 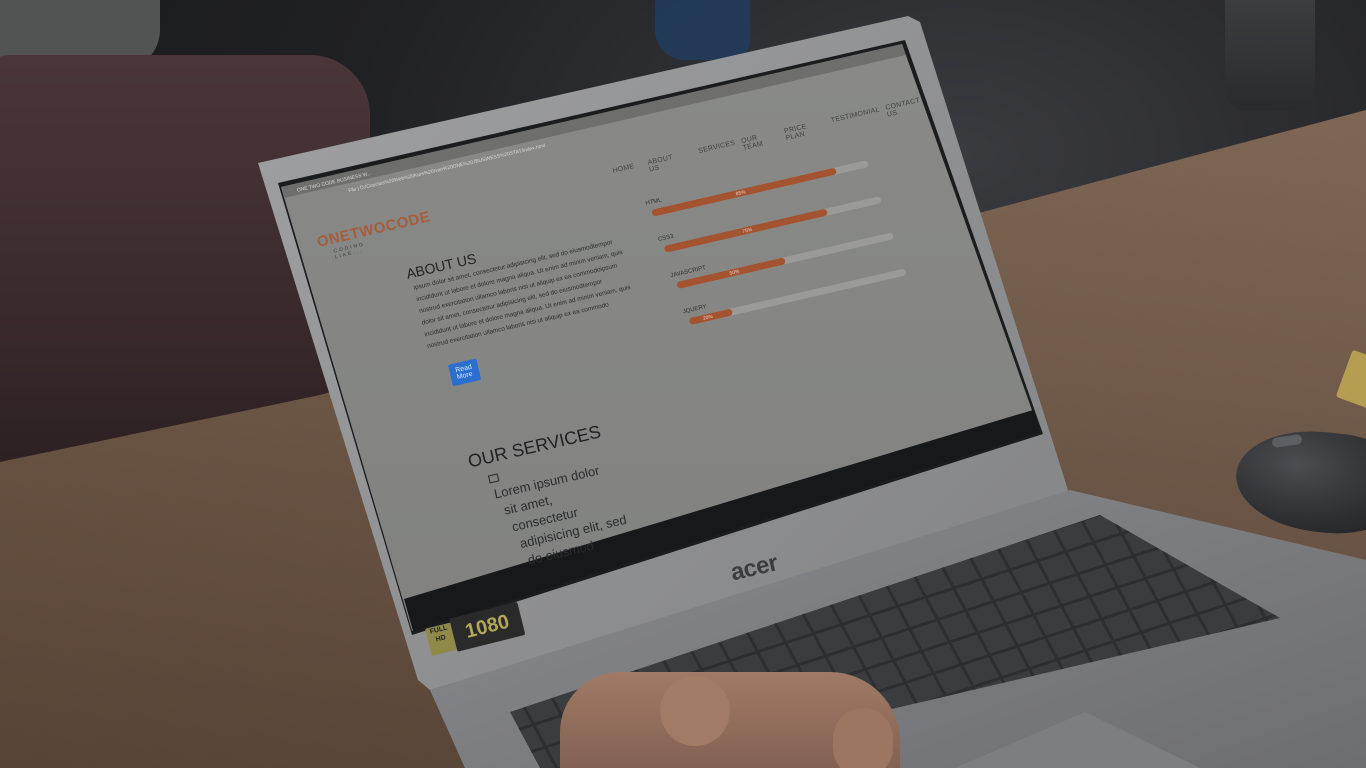 What do you see at coordinates (702, 30) in the screenshot?
I see `background-object` at bounding box center [702, 30].